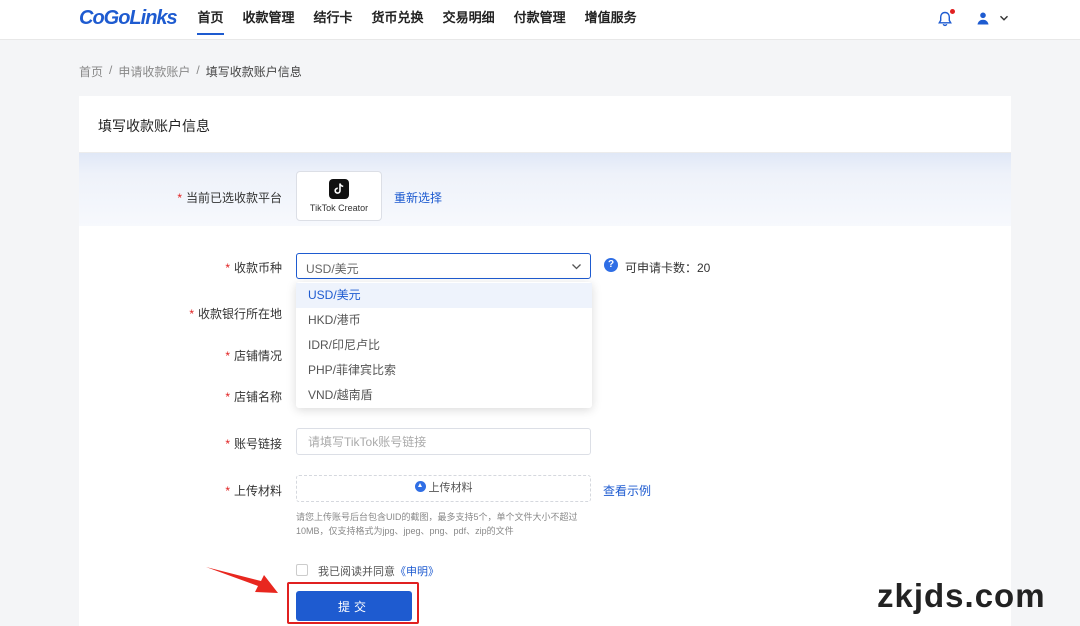 The height and width of the screenshot is (626, 1080). I want to click on currency-option-vnd: VND/越南盾, so click(444, 395).